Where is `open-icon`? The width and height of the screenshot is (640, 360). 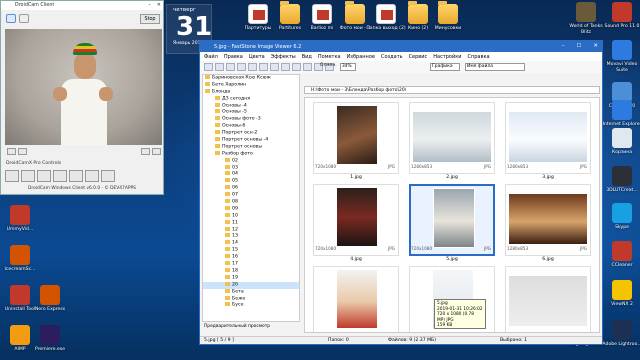
open-icon is located at coordinates (208, 67).